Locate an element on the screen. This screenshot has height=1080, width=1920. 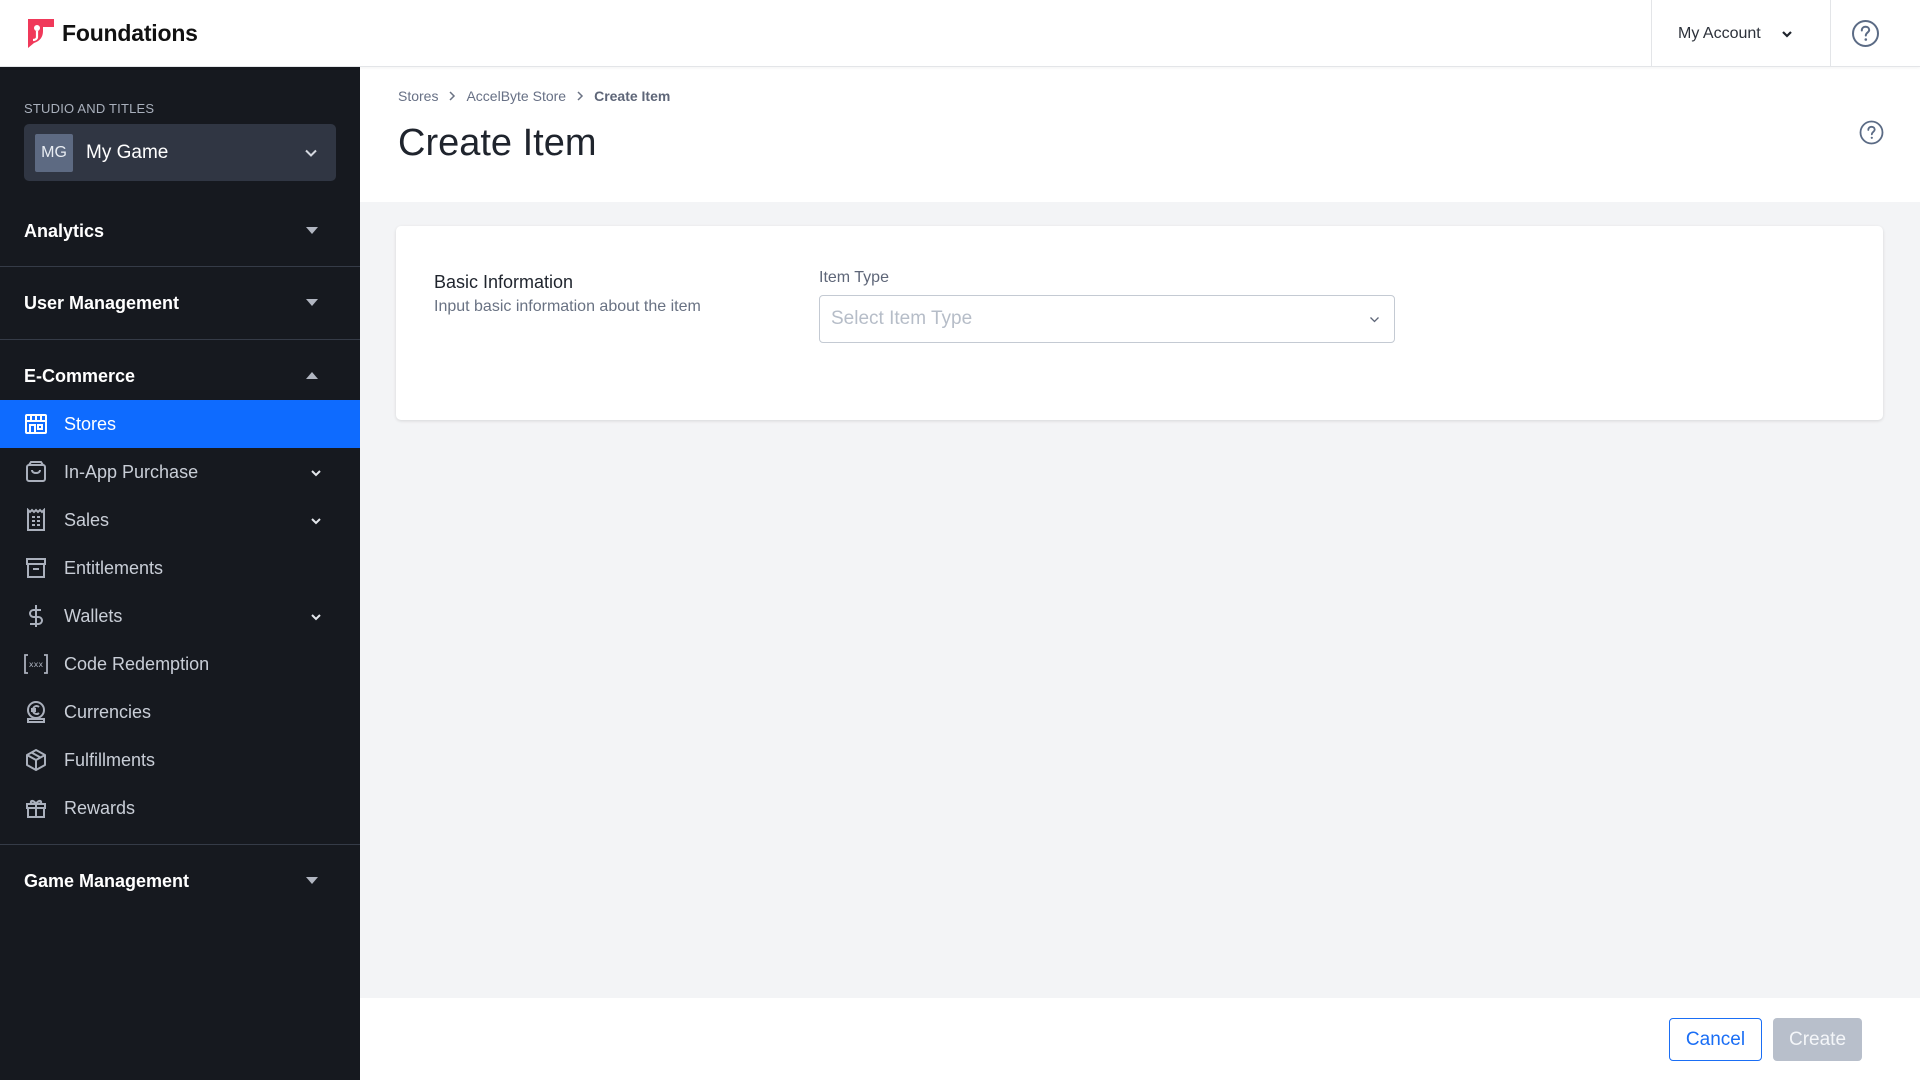
sidebar-item-label: Stores is located at coordinates (90, 423).